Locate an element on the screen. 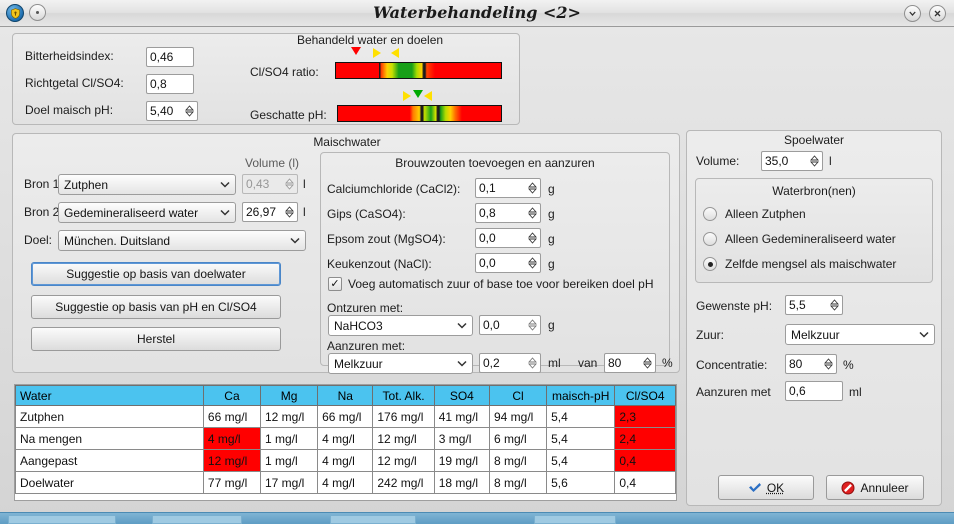 This screenshot has width=954, height=524. aanzuren-amount-stepper: 0,2 is located at coordinates (510, 363).